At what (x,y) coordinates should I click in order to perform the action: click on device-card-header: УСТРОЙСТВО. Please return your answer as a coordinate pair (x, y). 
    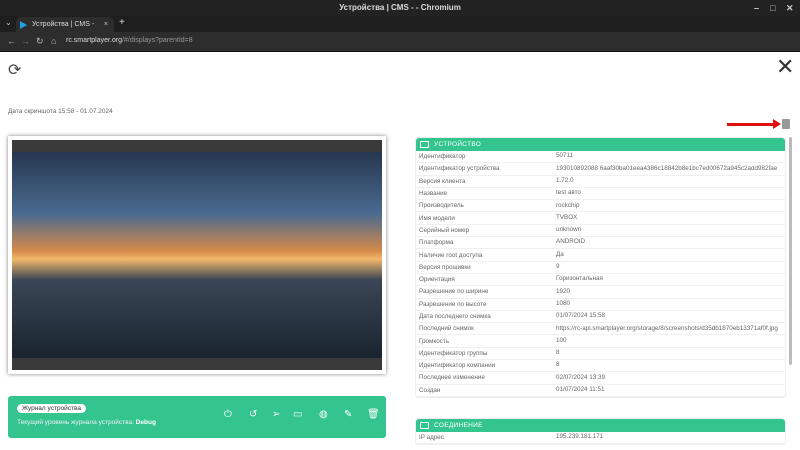
    Looking at the image, I should click on (600, 144).